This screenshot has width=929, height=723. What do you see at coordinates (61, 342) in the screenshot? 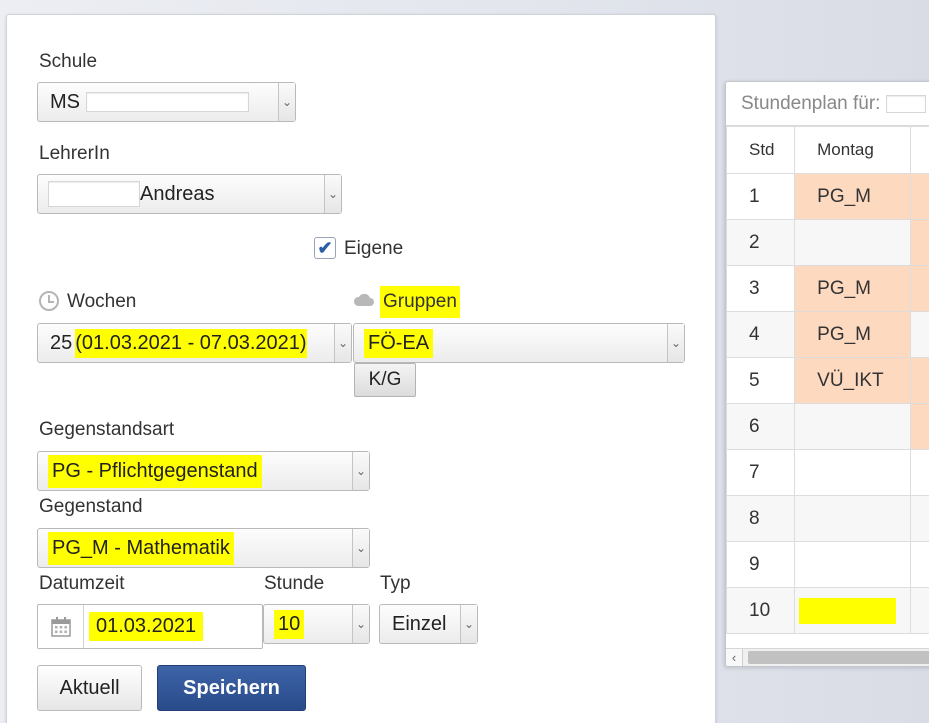
I see `week-number: 25` at bounding box center [61, 342].